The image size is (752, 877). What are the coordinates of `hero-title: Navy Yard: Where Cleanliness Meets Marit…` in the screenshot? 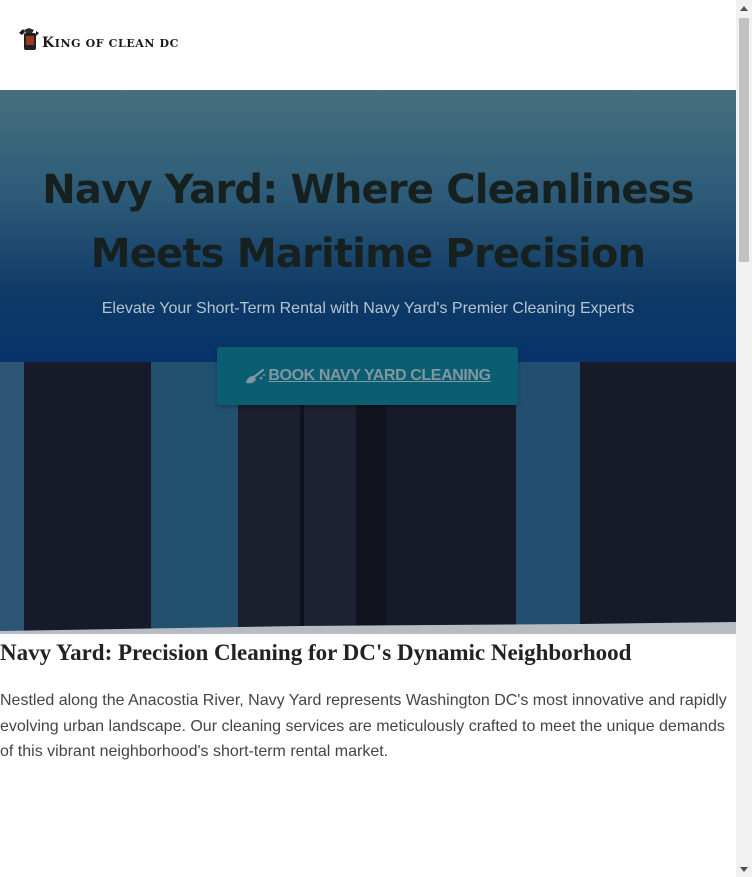 It's located at (368, 222).